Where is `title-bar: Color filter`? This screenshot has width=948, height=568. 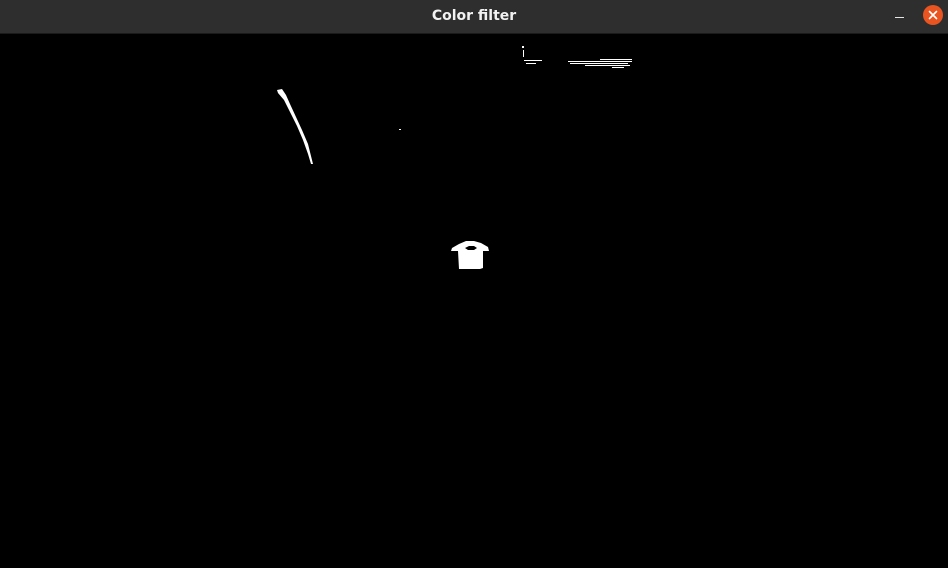 title-bar: Color filter is located at coordinates (474, 17).